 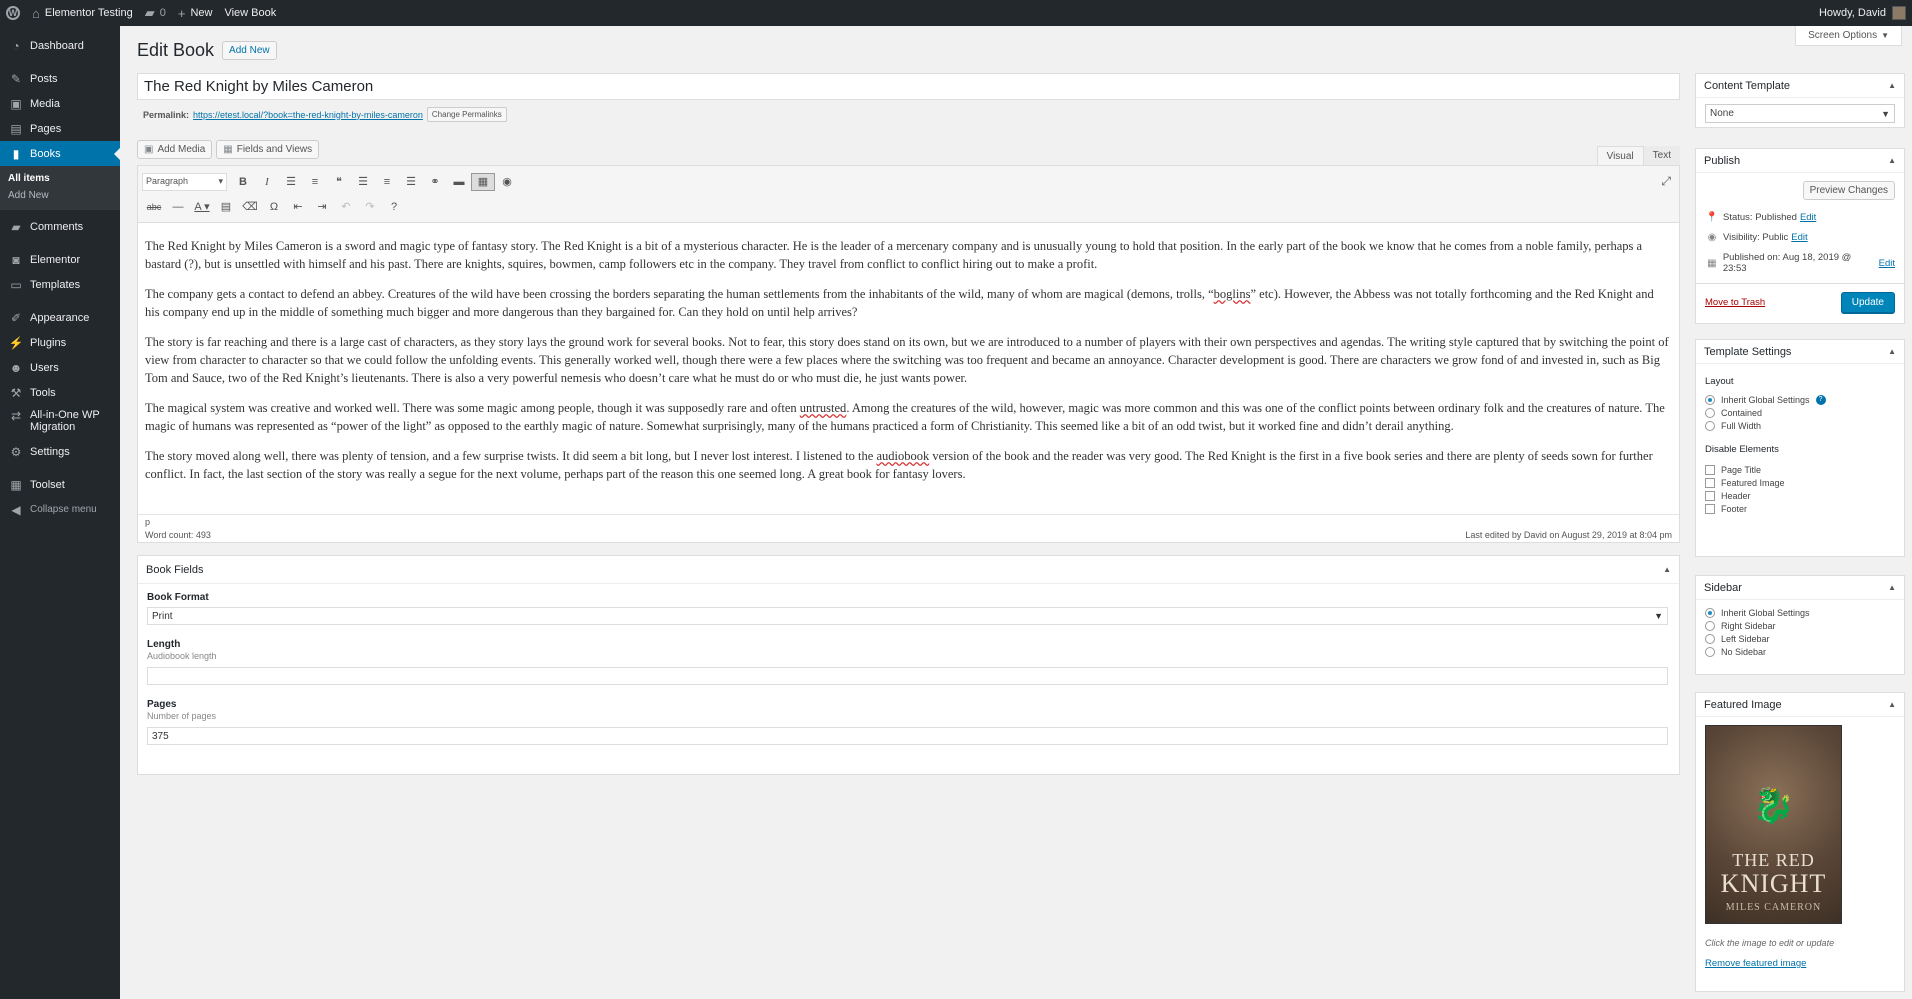 What do you see at coordinates (1661, 156) in the screenshot?
I see `tab-text: Text` at bounding box center [1661, 156].